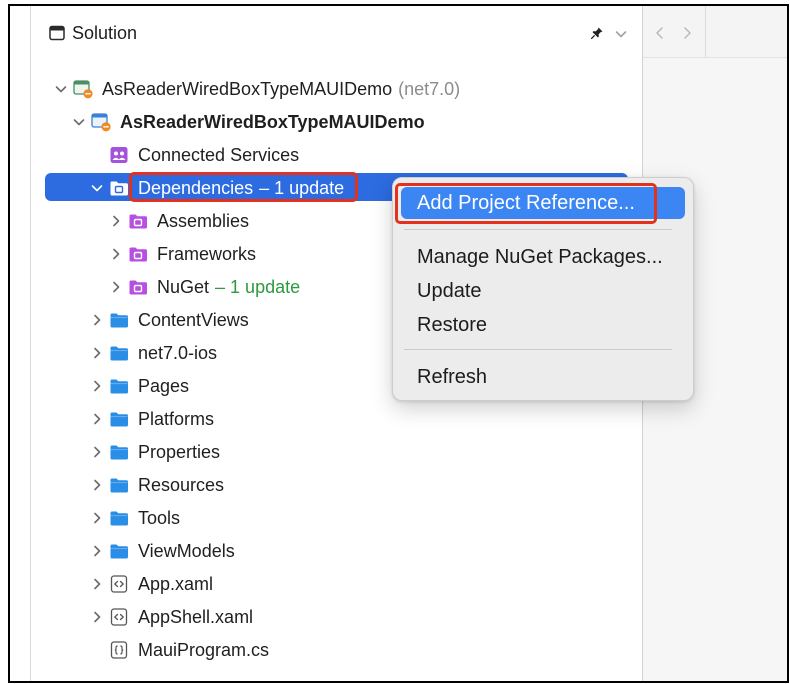 This screenshot has width=790, height=684. What do you see at coordinates (337, 451) in the screenshot?
I see `tree-row-properties: Properties` at bounding box center [337, 451].